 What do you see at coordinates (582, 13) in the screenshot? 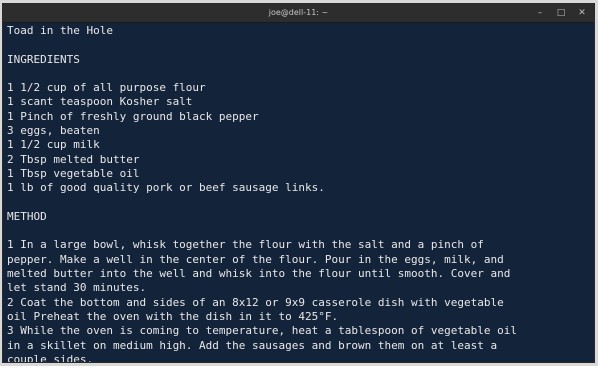
I see `close-icon: ✕` at bounding box center [582, 13].